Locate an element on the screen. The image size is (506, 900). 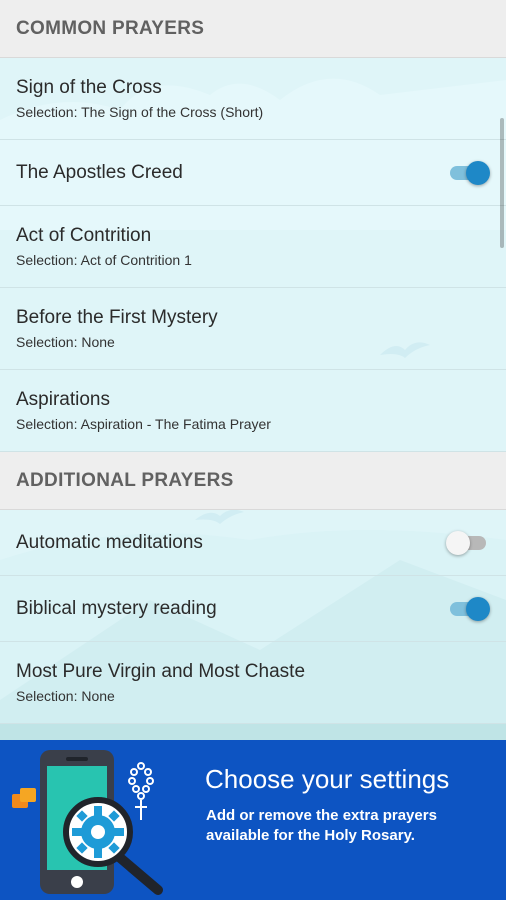
apostles-creed-toggle is located at coordinates (470, 172).